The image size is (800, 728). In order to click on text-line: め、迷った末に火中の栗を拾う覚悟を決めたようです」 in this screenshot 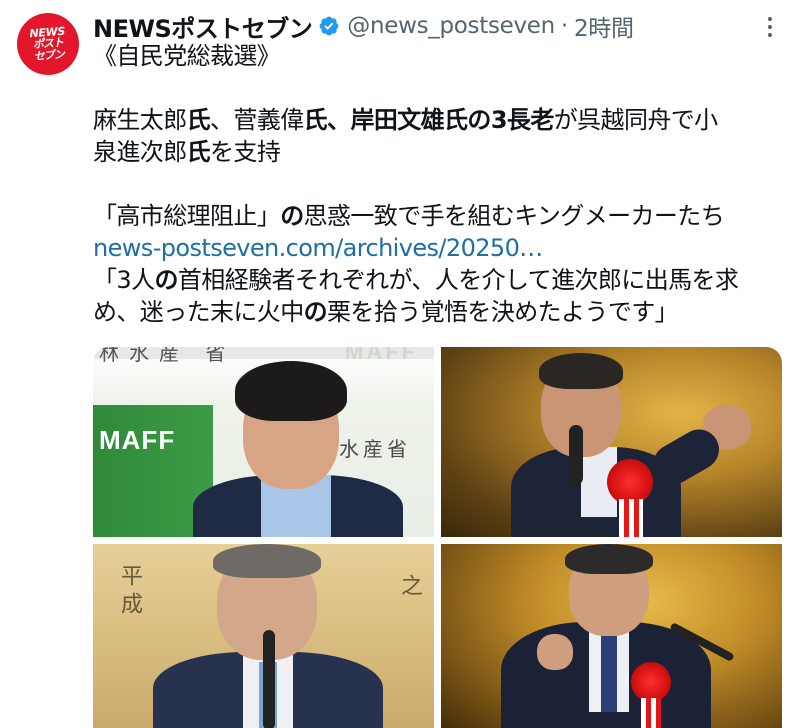, I will do `click(439, 312)`.